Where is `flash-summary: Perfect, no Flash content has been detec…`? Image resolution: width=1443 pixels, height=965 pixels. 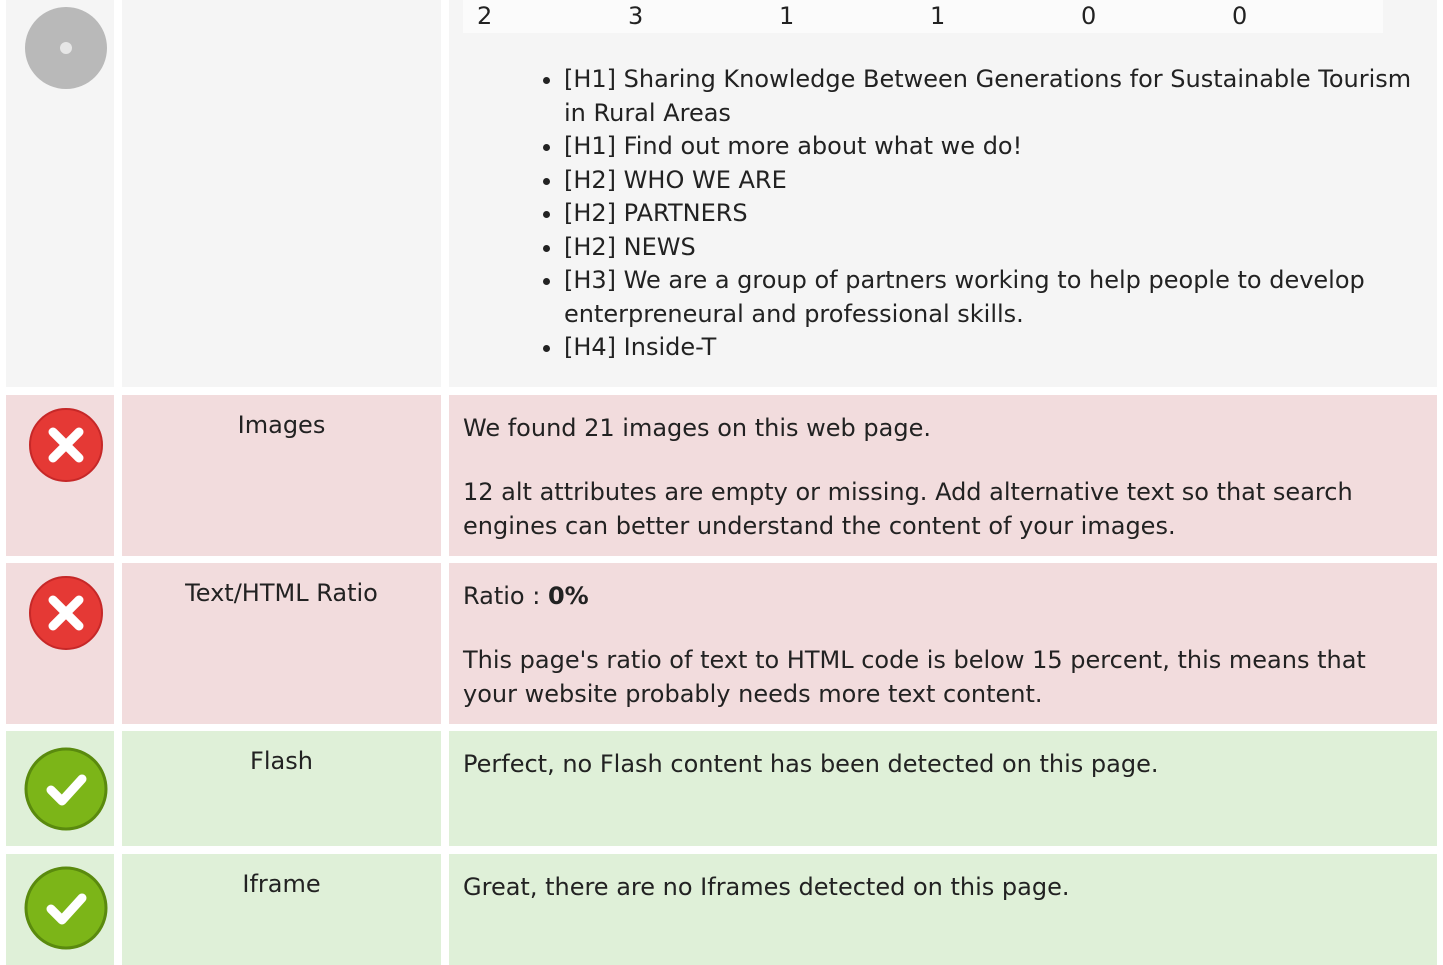
flash-summary: Perfect, no Flash content has been detec… is located at coordinates (811, 764).